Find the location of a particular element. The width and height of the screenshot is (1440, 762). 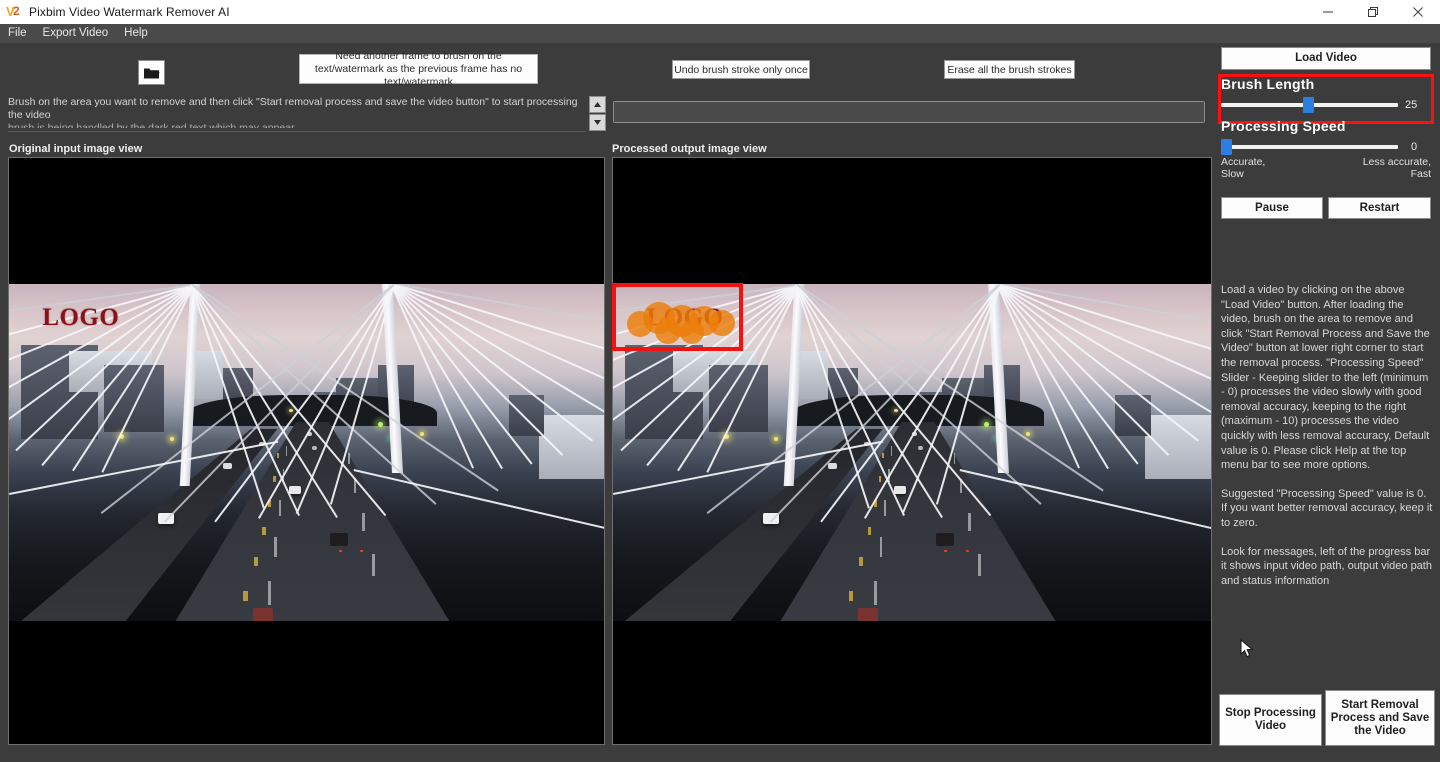

brush-length-value: 25 is located at coordinates (1411, 105).